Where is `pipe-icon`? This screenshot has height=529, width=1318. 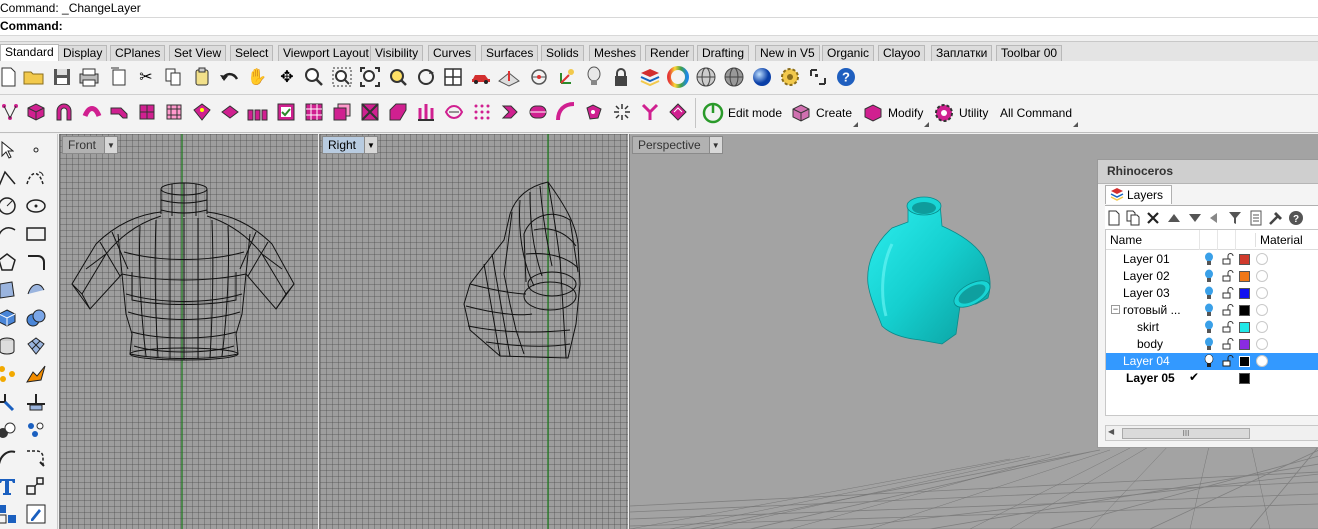 pipe-icon is located at coordinates (538, 112).